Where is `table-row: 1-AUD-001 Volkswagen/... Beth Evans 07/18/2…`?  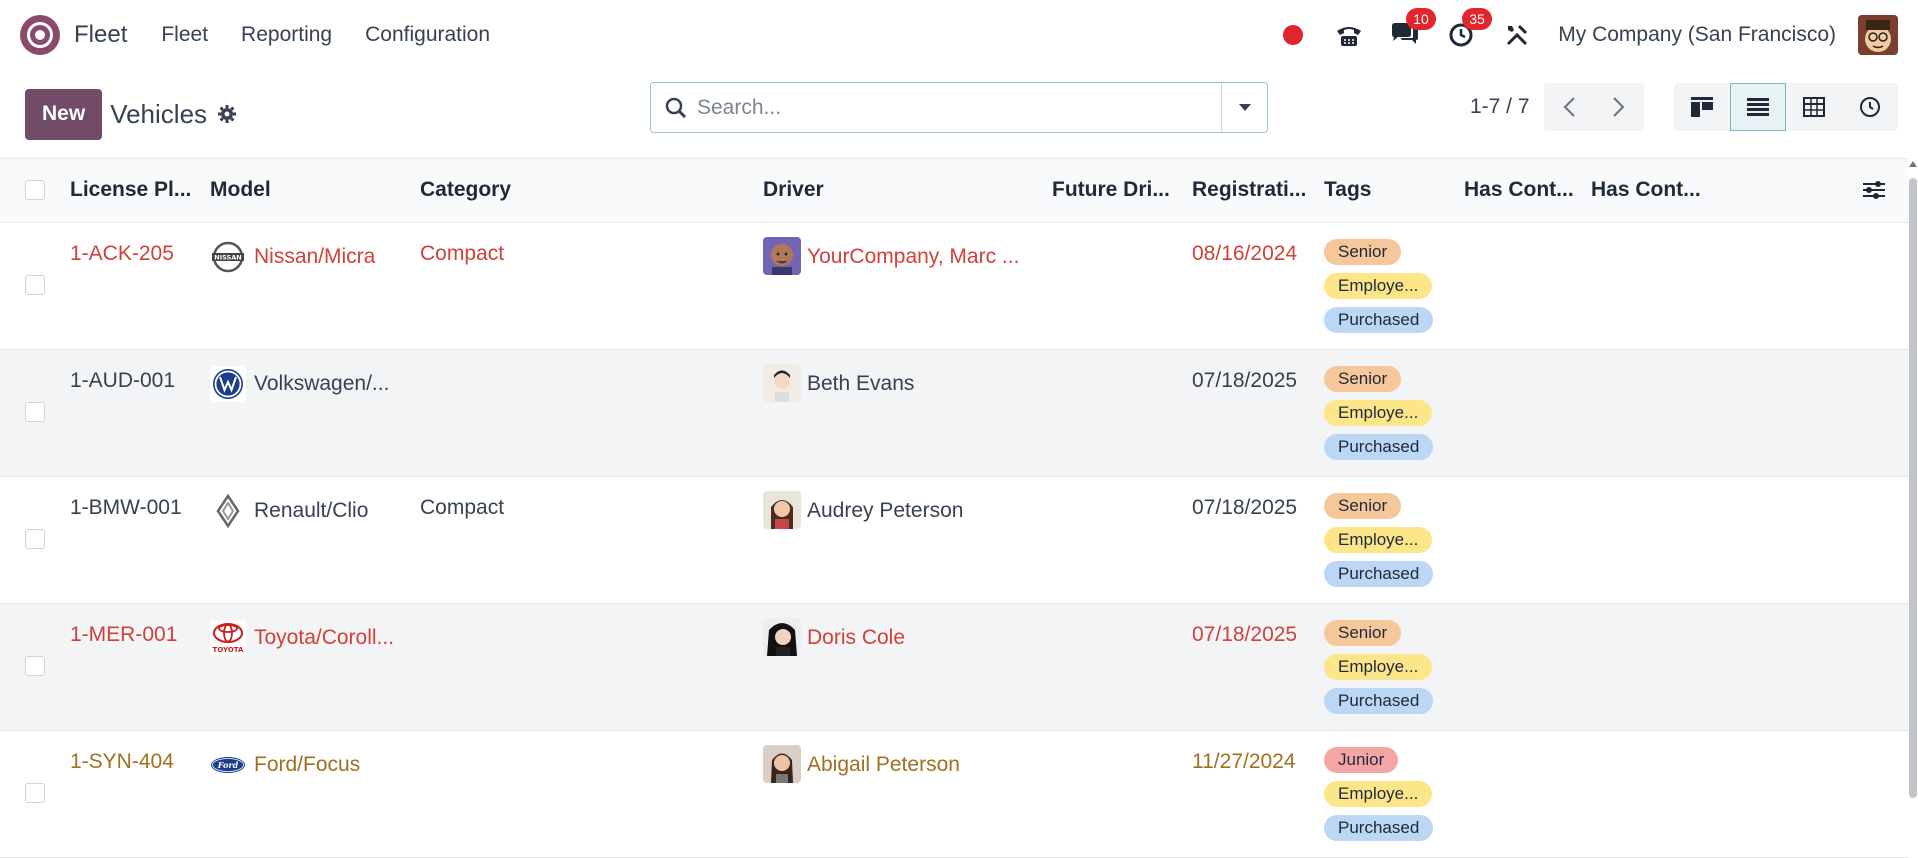 table-row: 1-AUD-001 Volkswagen/... Beth Evans 07/18/2… is located at coordinates (954, 413).